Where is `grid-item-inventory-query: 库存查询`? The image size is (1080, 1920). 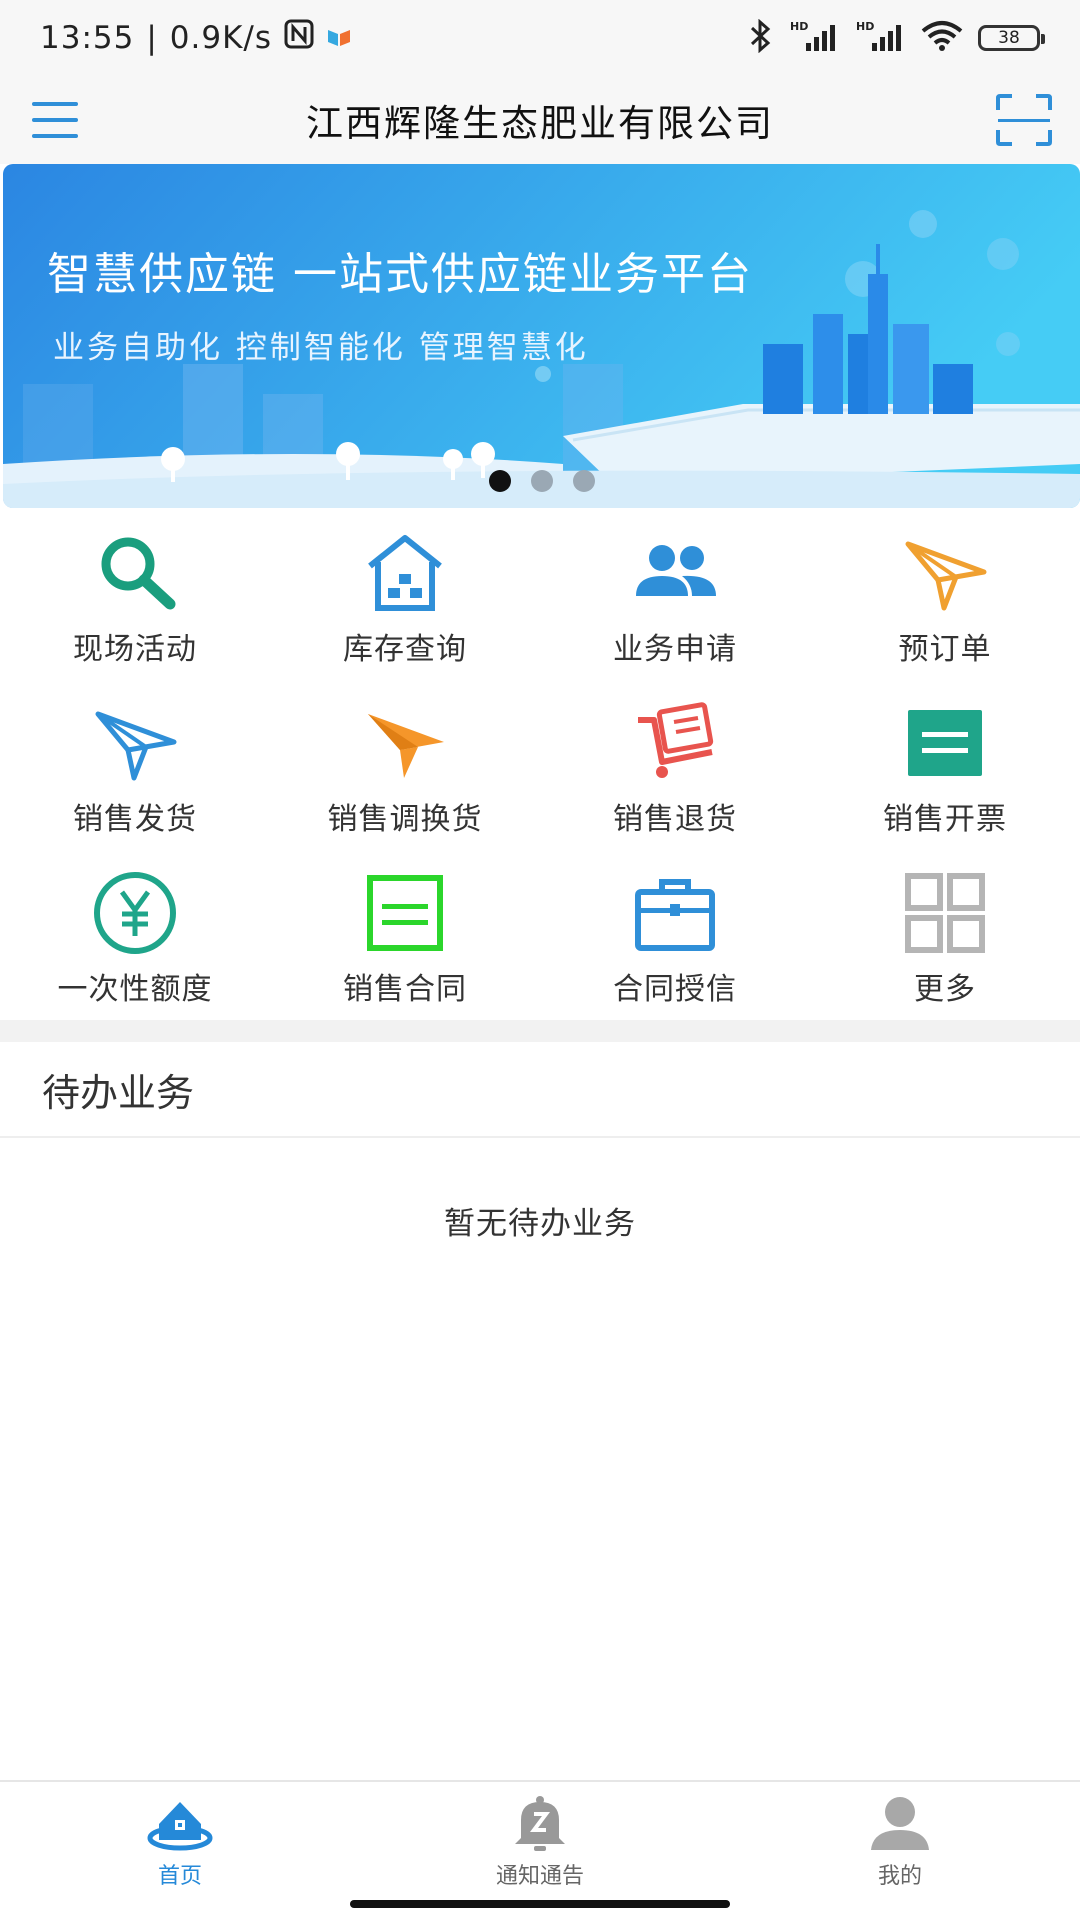 grid-item-inventory-query: 库存查询 is located at coordinates (405, 593).